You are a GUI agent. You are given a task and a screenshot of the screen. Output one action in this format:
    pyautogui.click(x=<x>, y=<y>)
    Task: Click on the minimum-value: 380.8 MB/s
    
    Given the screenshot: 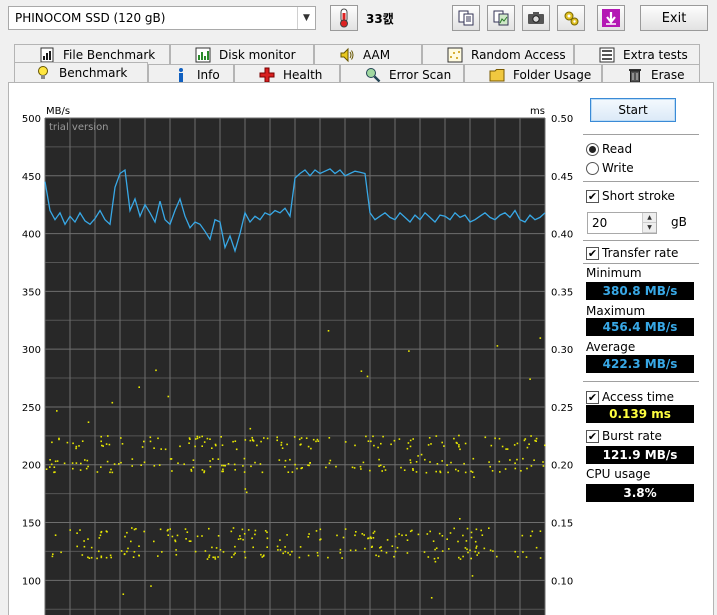 What is the action you would take?
    pyautogui.click(x=640, y=291)
    